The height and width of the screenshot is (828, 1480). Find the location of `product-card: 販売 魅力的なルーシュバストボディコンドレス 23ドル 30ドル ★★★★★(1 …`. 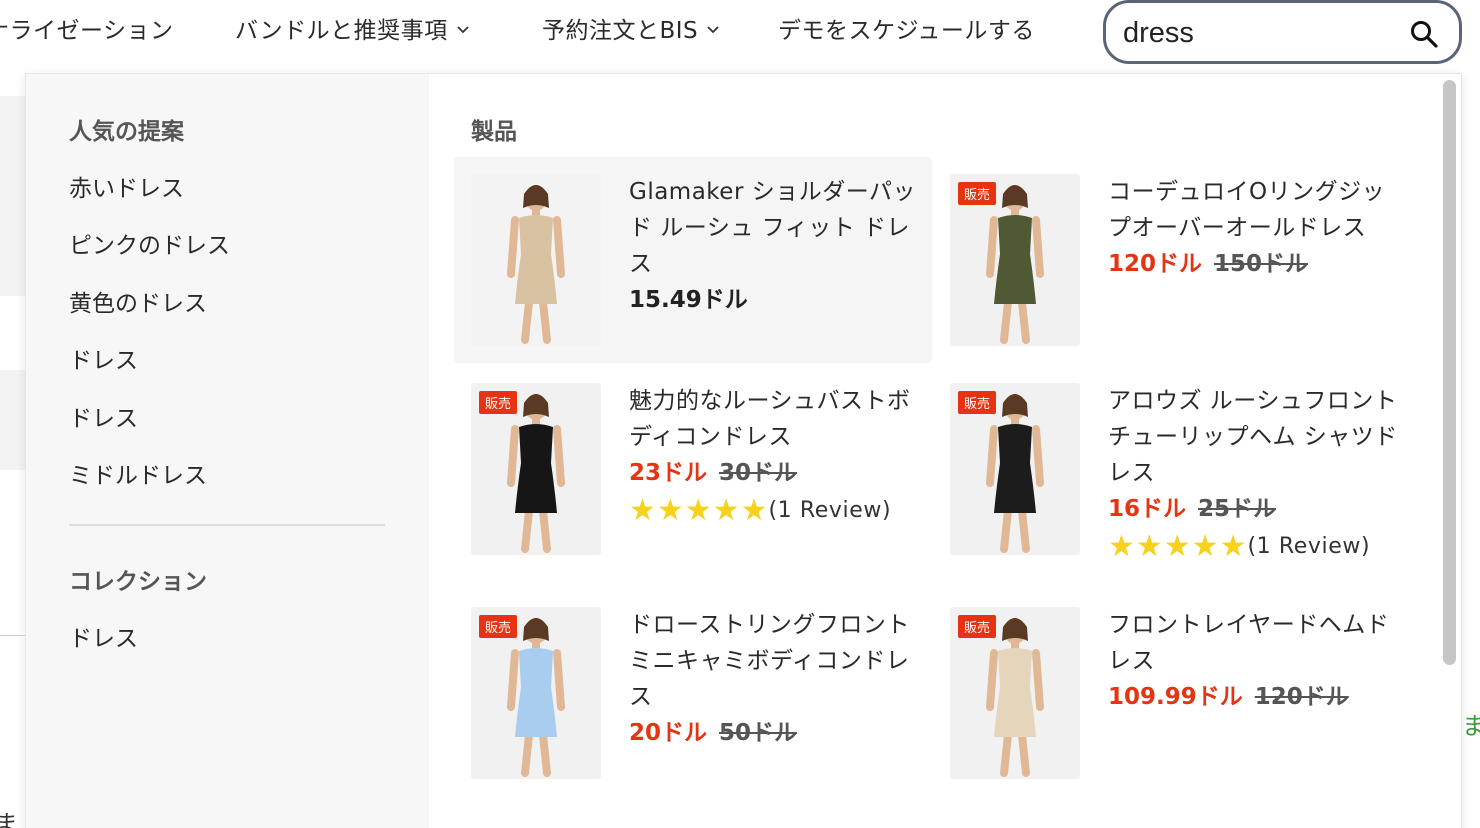

product-card: 販売 魅力的なルーシュバストボディコンドレス 23ドル 30ドル ★★★★★(1 … is located at coordinates (693, 471).